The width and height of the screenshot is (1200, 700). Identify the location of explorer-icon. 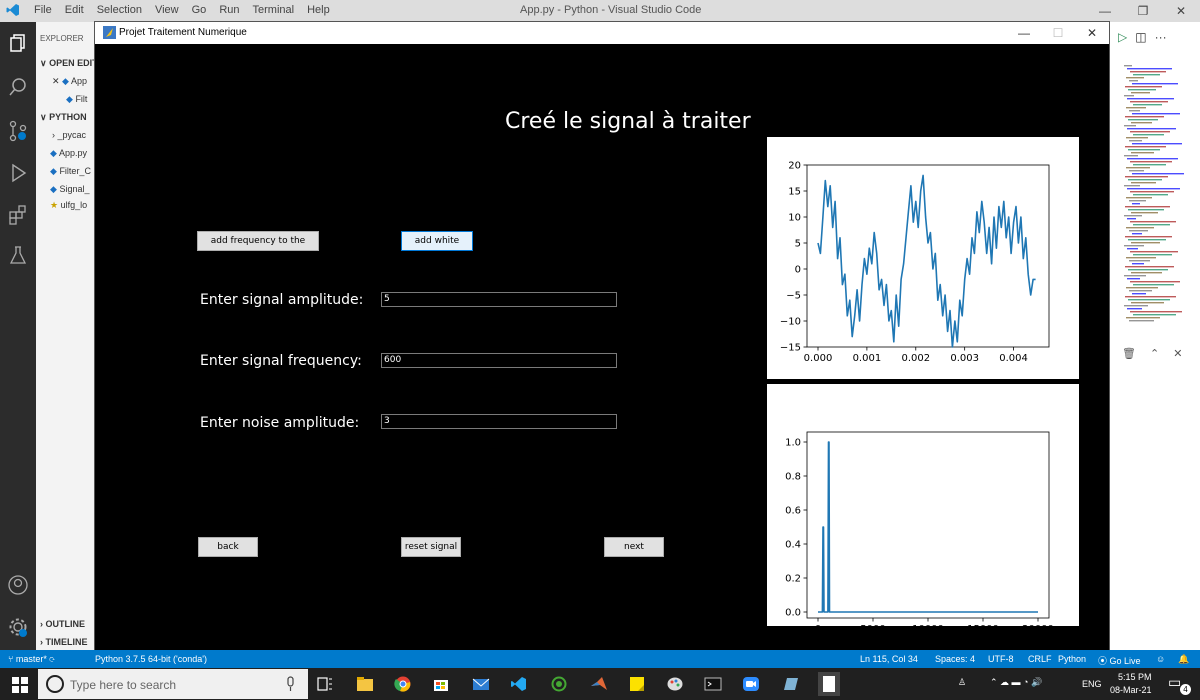
(18, 43).